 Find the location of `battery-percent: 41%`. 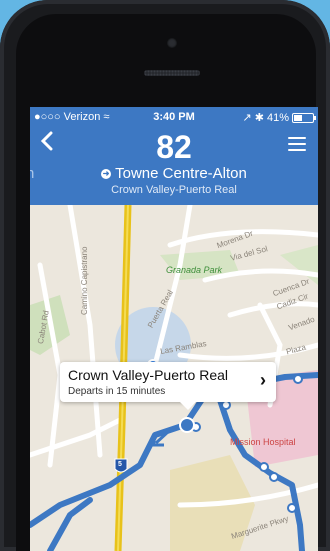

battery-percent: 41% is located at coordinates (277, 117).